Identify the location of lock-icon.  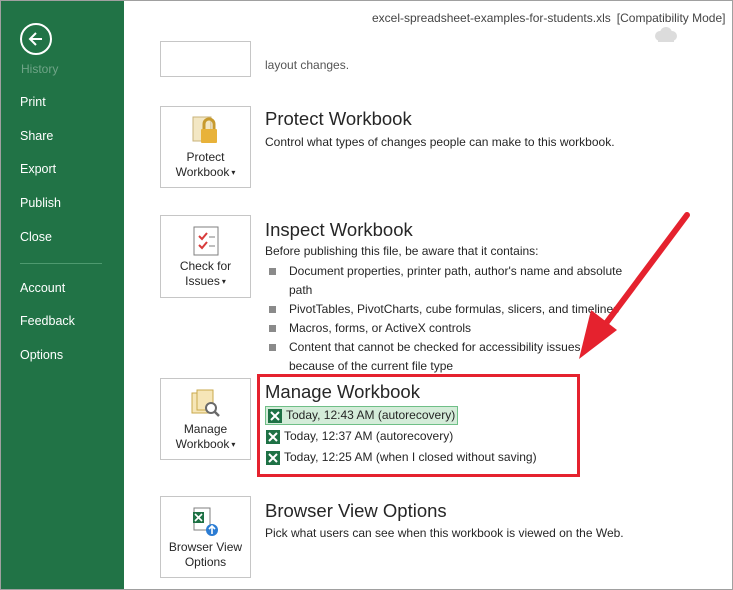
(205, 133).